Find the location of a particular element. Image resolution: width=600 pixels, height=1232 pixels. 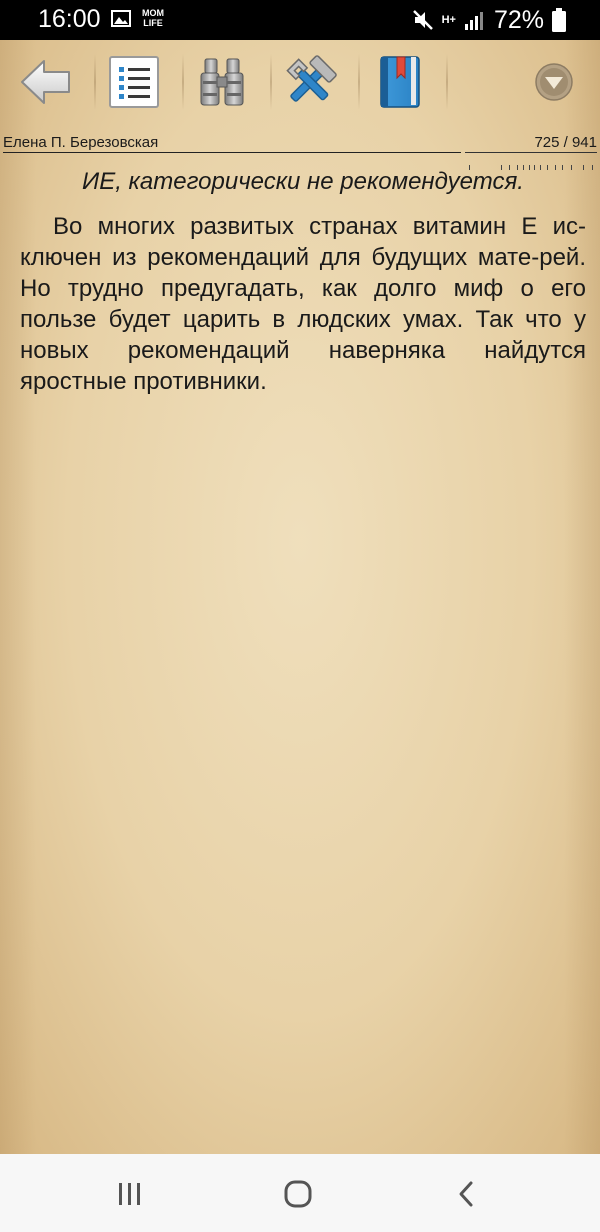

dropdown-menu-icon is located at coordinates (554, 82).